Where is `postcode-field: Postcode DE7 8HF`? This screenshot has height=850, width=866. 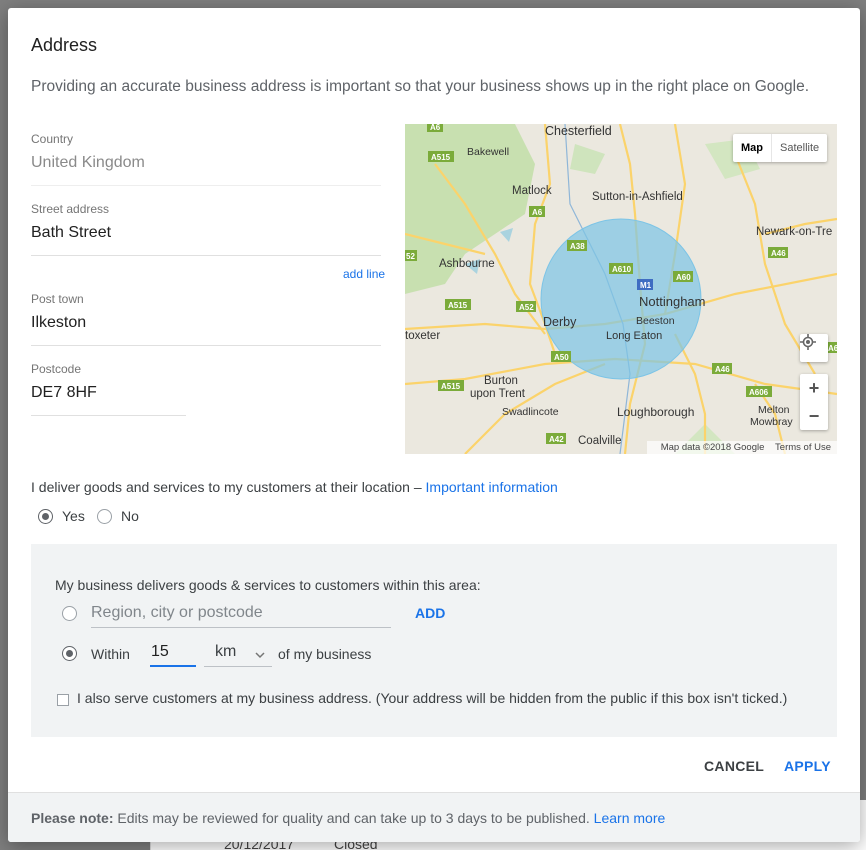
postcode-field: Postcode DE7 8HF is located at coordinates (108, 389).